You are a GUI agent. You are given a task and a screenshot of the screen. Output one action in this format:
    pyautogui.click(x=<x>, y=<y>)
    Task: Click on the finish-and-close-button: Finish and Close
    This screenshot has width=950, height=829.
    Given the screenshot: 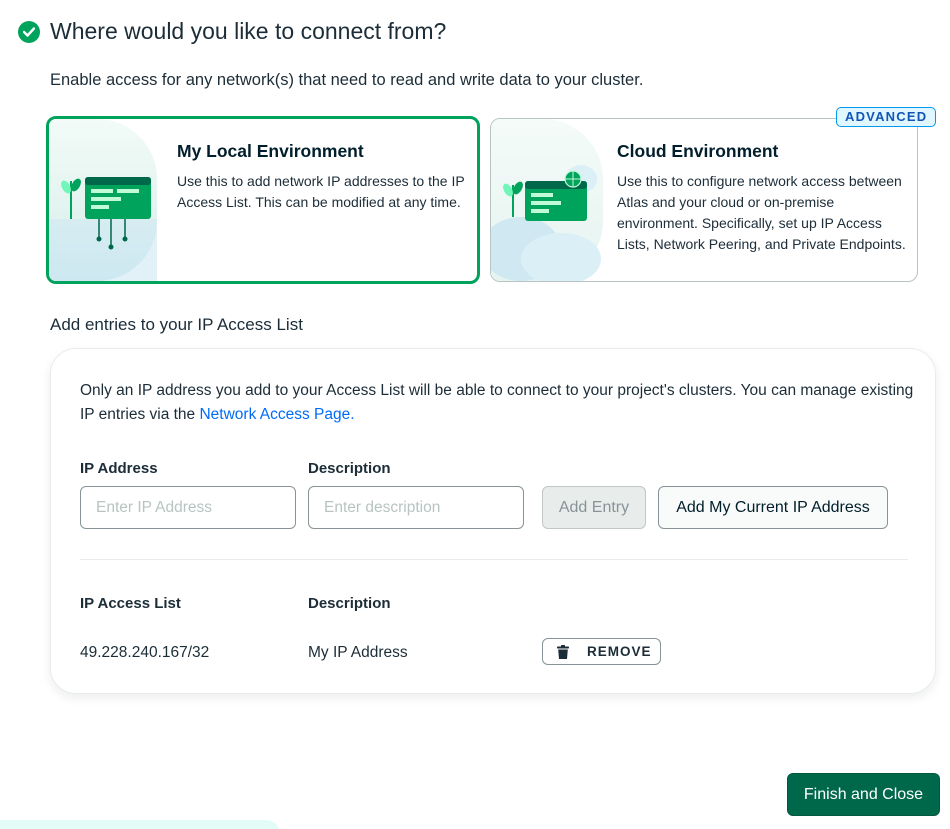 What is the action you would take?
    pyautogui.click(x=863, y=794)
    